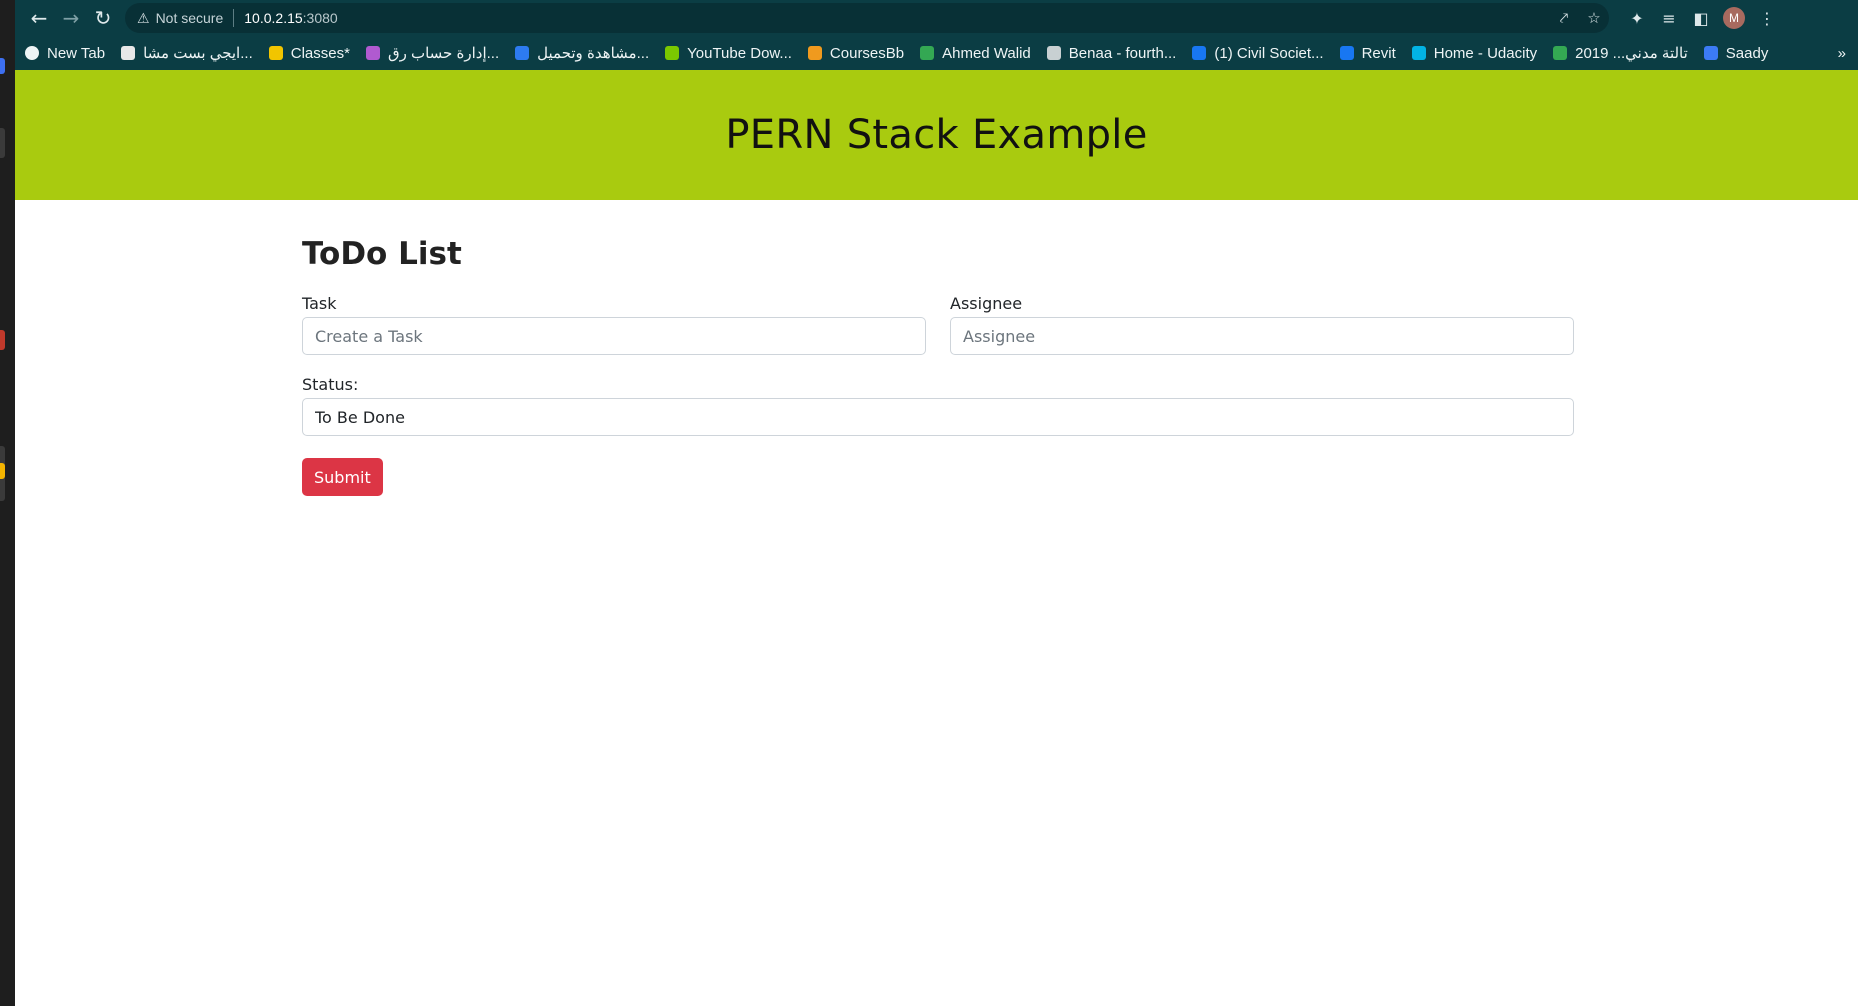  I want to click on bookmark-item: CoursesBb, so click(856, 53).